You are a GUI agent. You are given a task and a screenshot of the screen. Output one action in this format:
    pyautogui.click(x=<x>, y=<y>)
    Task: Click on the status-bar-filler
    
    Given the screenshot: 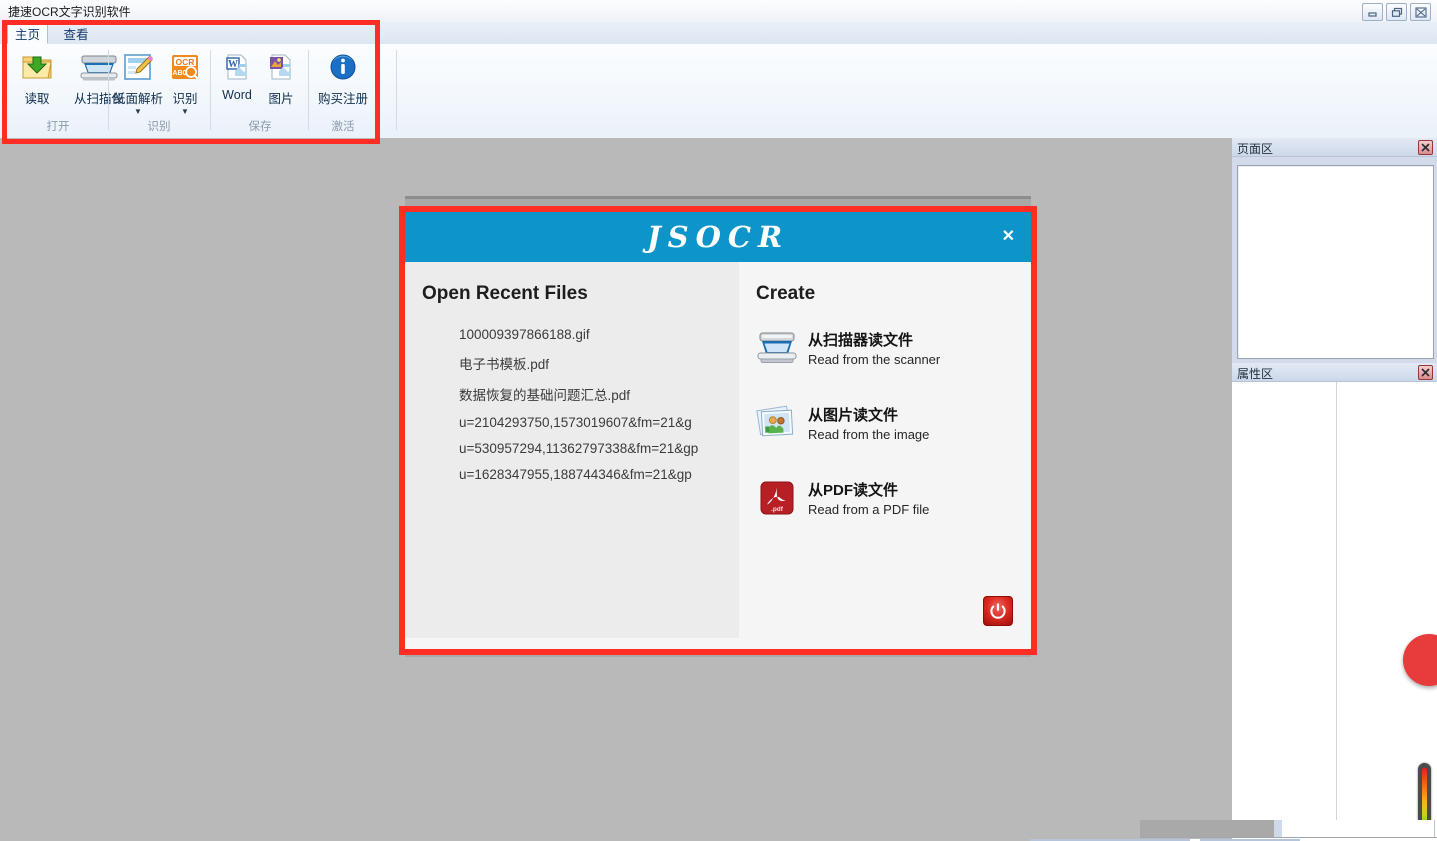 What is the action you would take?
    pyautogui.click(x=1207, y=828)
    